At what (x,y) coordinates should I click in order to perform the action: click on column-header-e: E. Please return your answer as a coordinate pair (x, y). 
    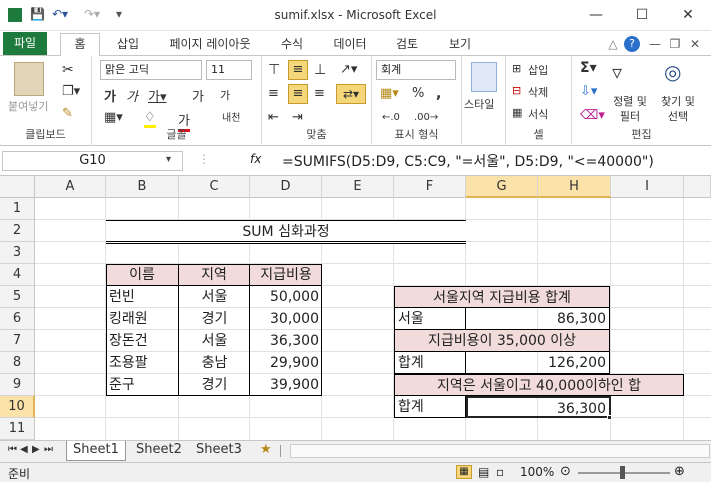
    Looking at the image, I should click on (358, 187).